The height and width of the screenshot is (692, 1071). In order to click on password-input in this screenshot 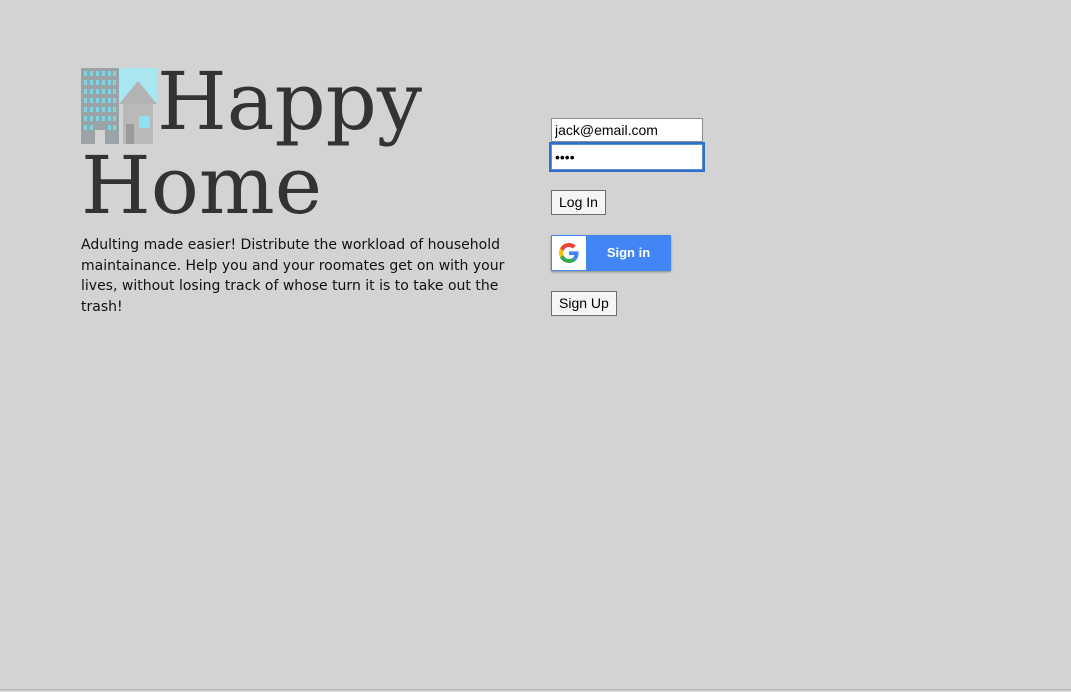, I will do `click(627, 157)`.